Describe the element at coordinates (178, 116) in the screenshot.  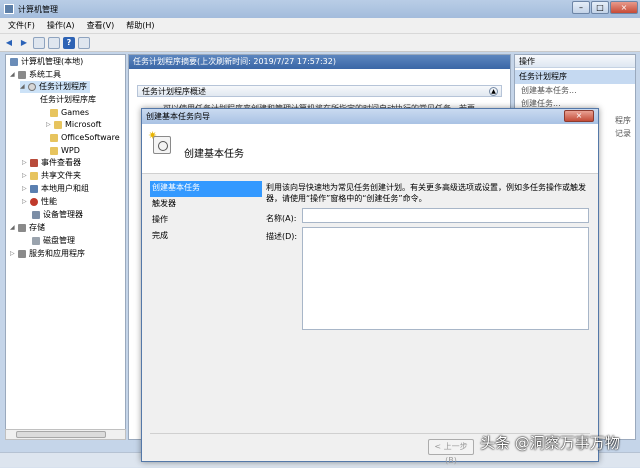
I see `dialog-title: 创建基本任务向导` at that location.